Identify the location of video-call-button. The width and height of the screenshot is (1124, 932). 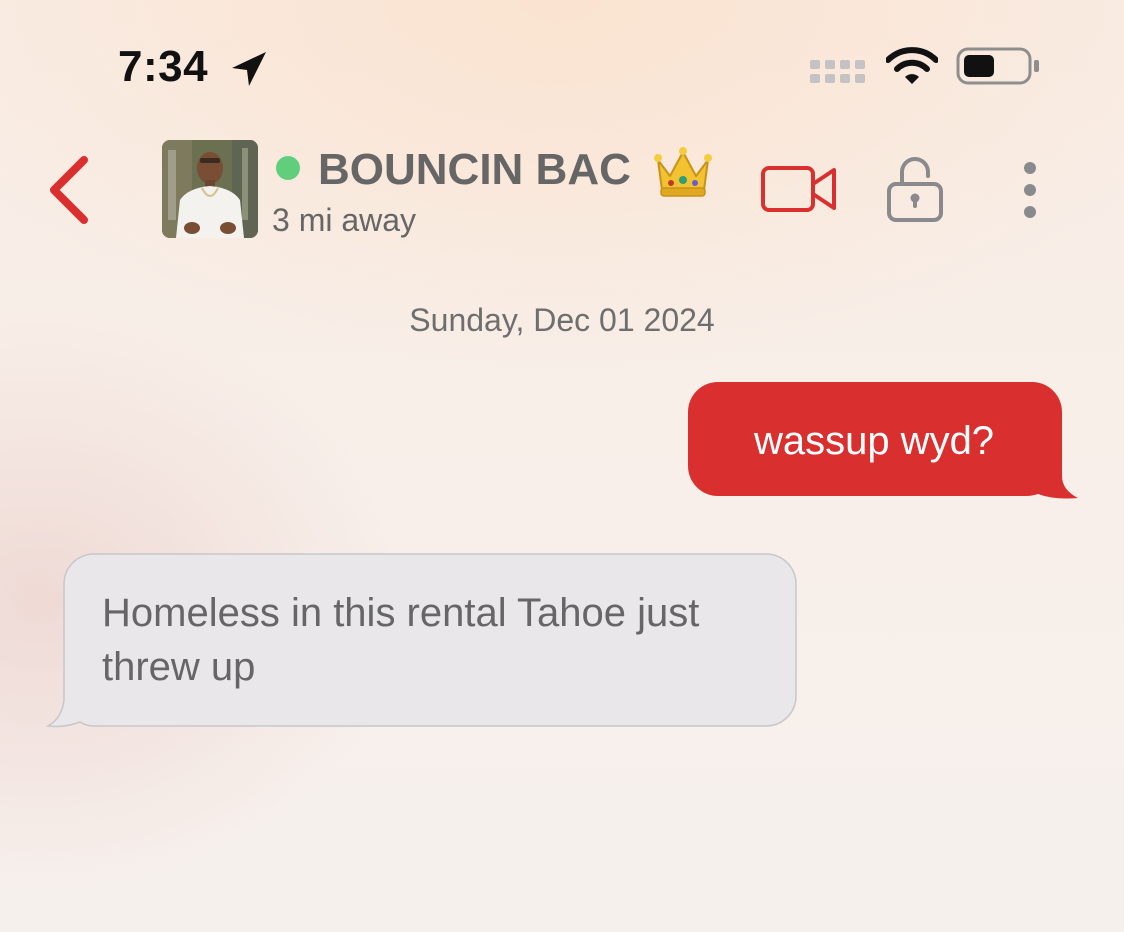
(799, 189).